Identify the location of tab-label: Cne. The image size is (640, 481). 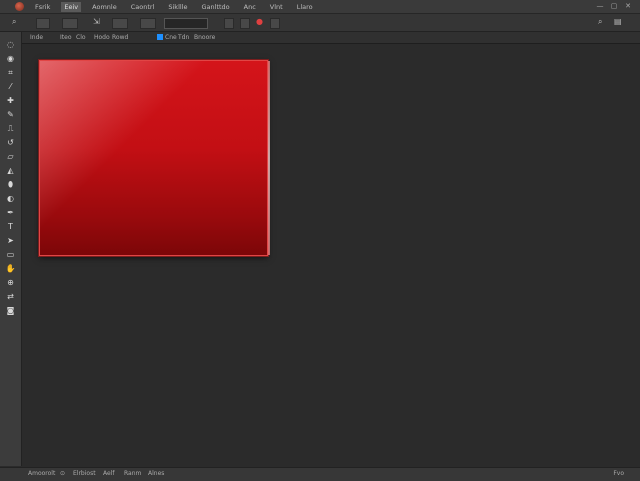
(171, 37).